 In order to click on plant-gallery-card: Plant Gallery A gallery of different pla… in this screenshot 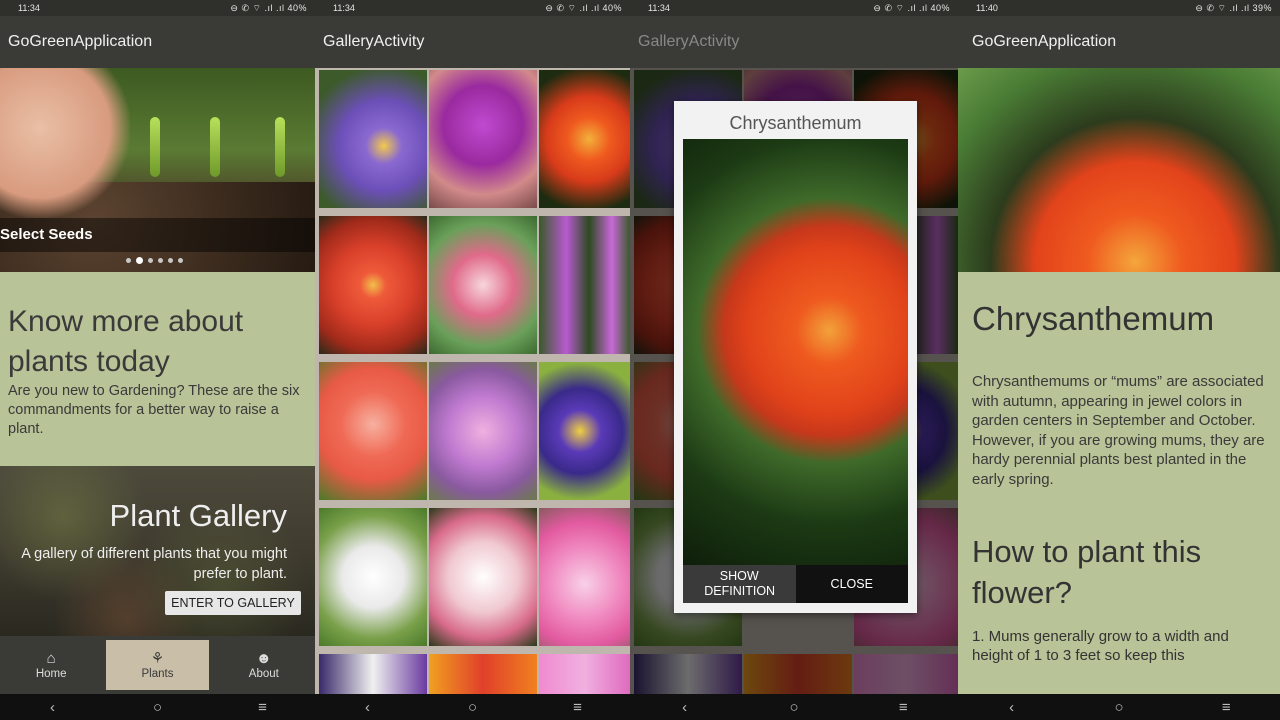, I will do `click(157, 551)`.